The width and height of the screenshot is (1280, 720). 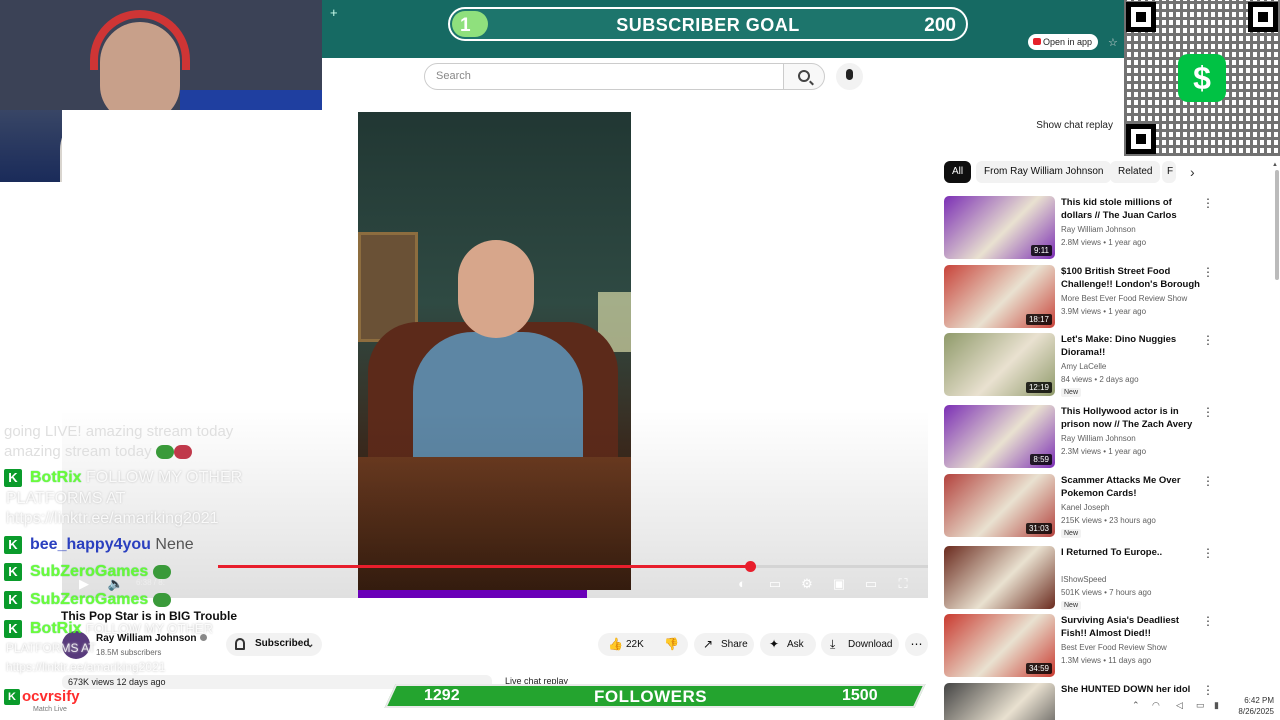 What do you see at coordinates (958, 172) in the screenshot?
I see `chip-all: All` at bounding box center [958, 172].